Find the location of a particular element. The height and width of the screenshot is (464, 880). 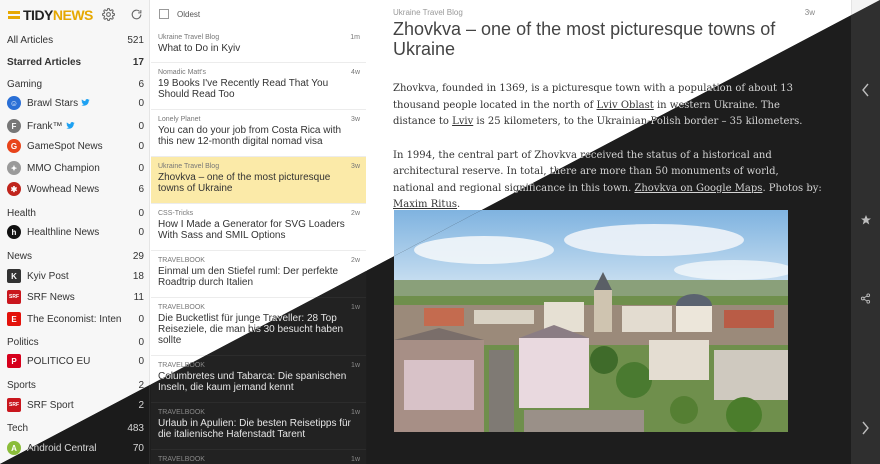

sidebar-row-label: Brawl Stars is located at coordinates (53, 103).